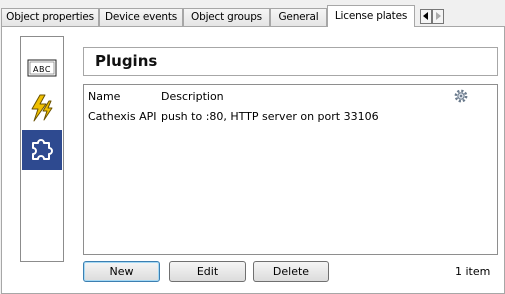 The width and height of the screenshot is (505, 294). Describe the element at coordinates (192, 96) in the screenshot. I see `column-header-description: Description` at that location.